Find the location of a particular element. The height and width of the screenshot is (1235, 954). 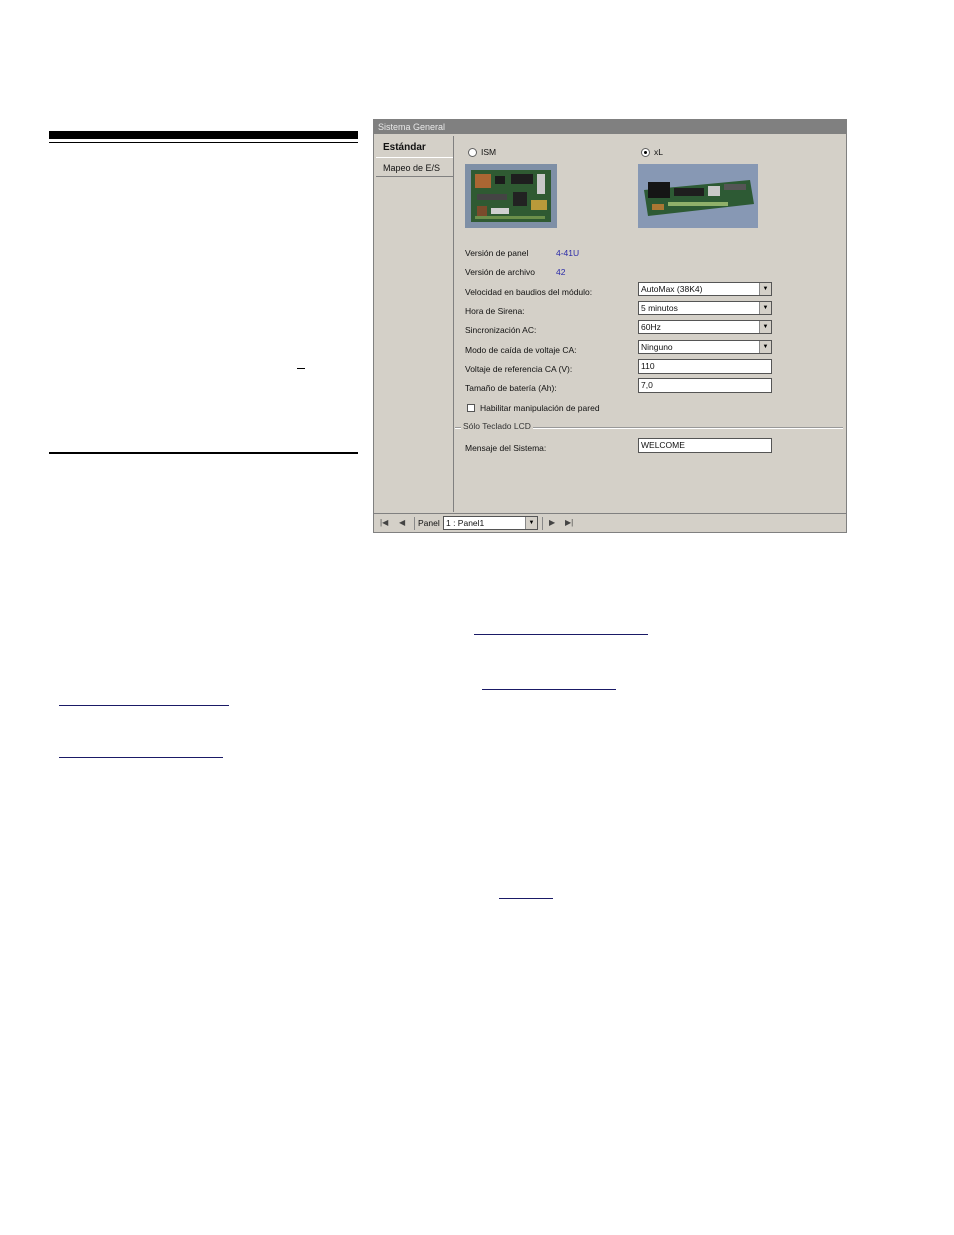

siren-time-value: 5 minutos is located at coordinates (659, 308).